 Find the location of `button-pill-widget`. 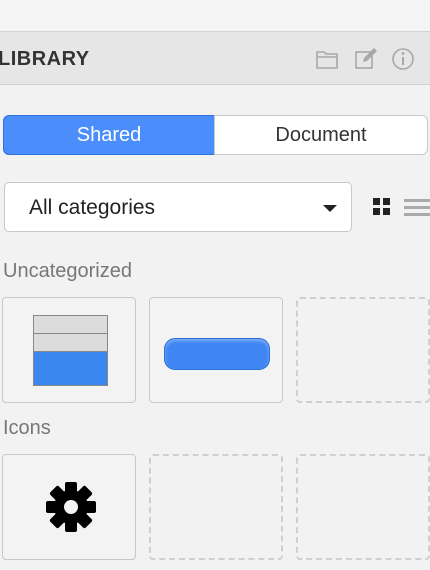

button-pill-widget is located at coordinates (217, 354).